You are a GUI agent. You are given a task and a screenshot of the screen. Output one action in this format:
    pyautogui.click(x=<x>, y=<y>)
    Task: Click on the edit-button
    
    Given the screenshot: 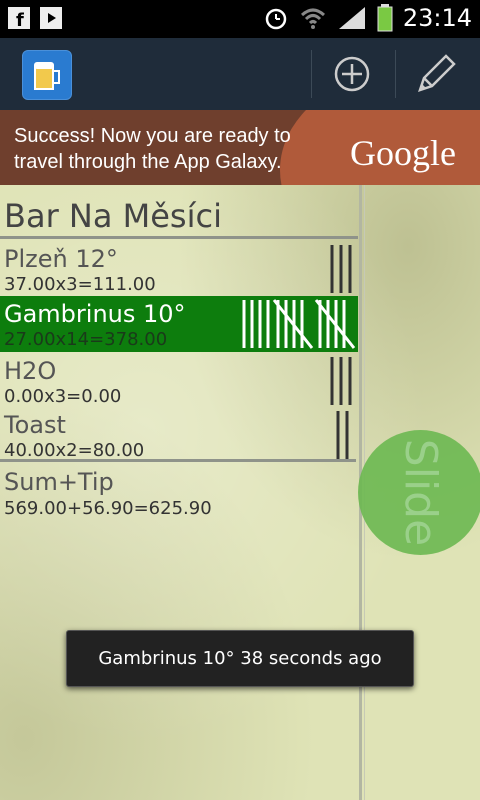 What is the action you would take?
    pyautogui.click(x=436, y=74)
    